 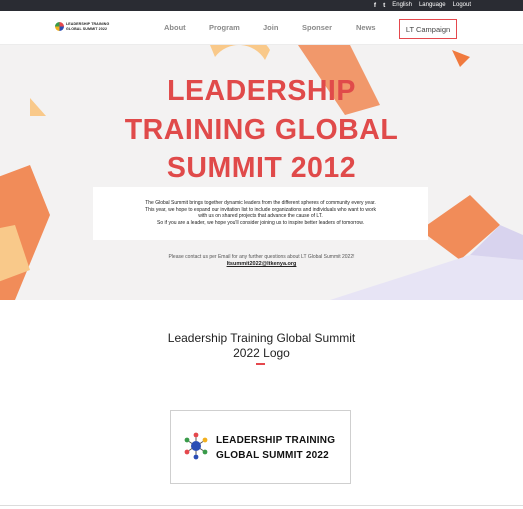 I want to click on logout-link: Logout, so click(x=462, y=5).